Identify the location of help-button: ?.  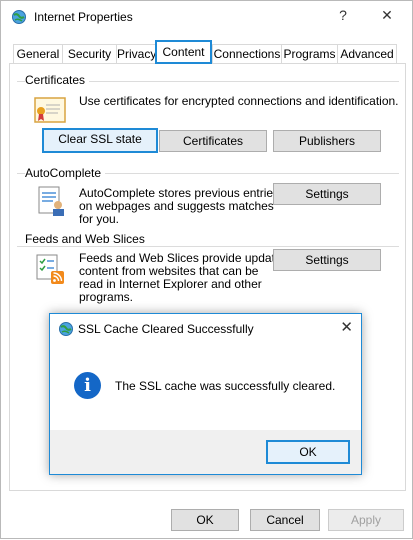
(343, 15).